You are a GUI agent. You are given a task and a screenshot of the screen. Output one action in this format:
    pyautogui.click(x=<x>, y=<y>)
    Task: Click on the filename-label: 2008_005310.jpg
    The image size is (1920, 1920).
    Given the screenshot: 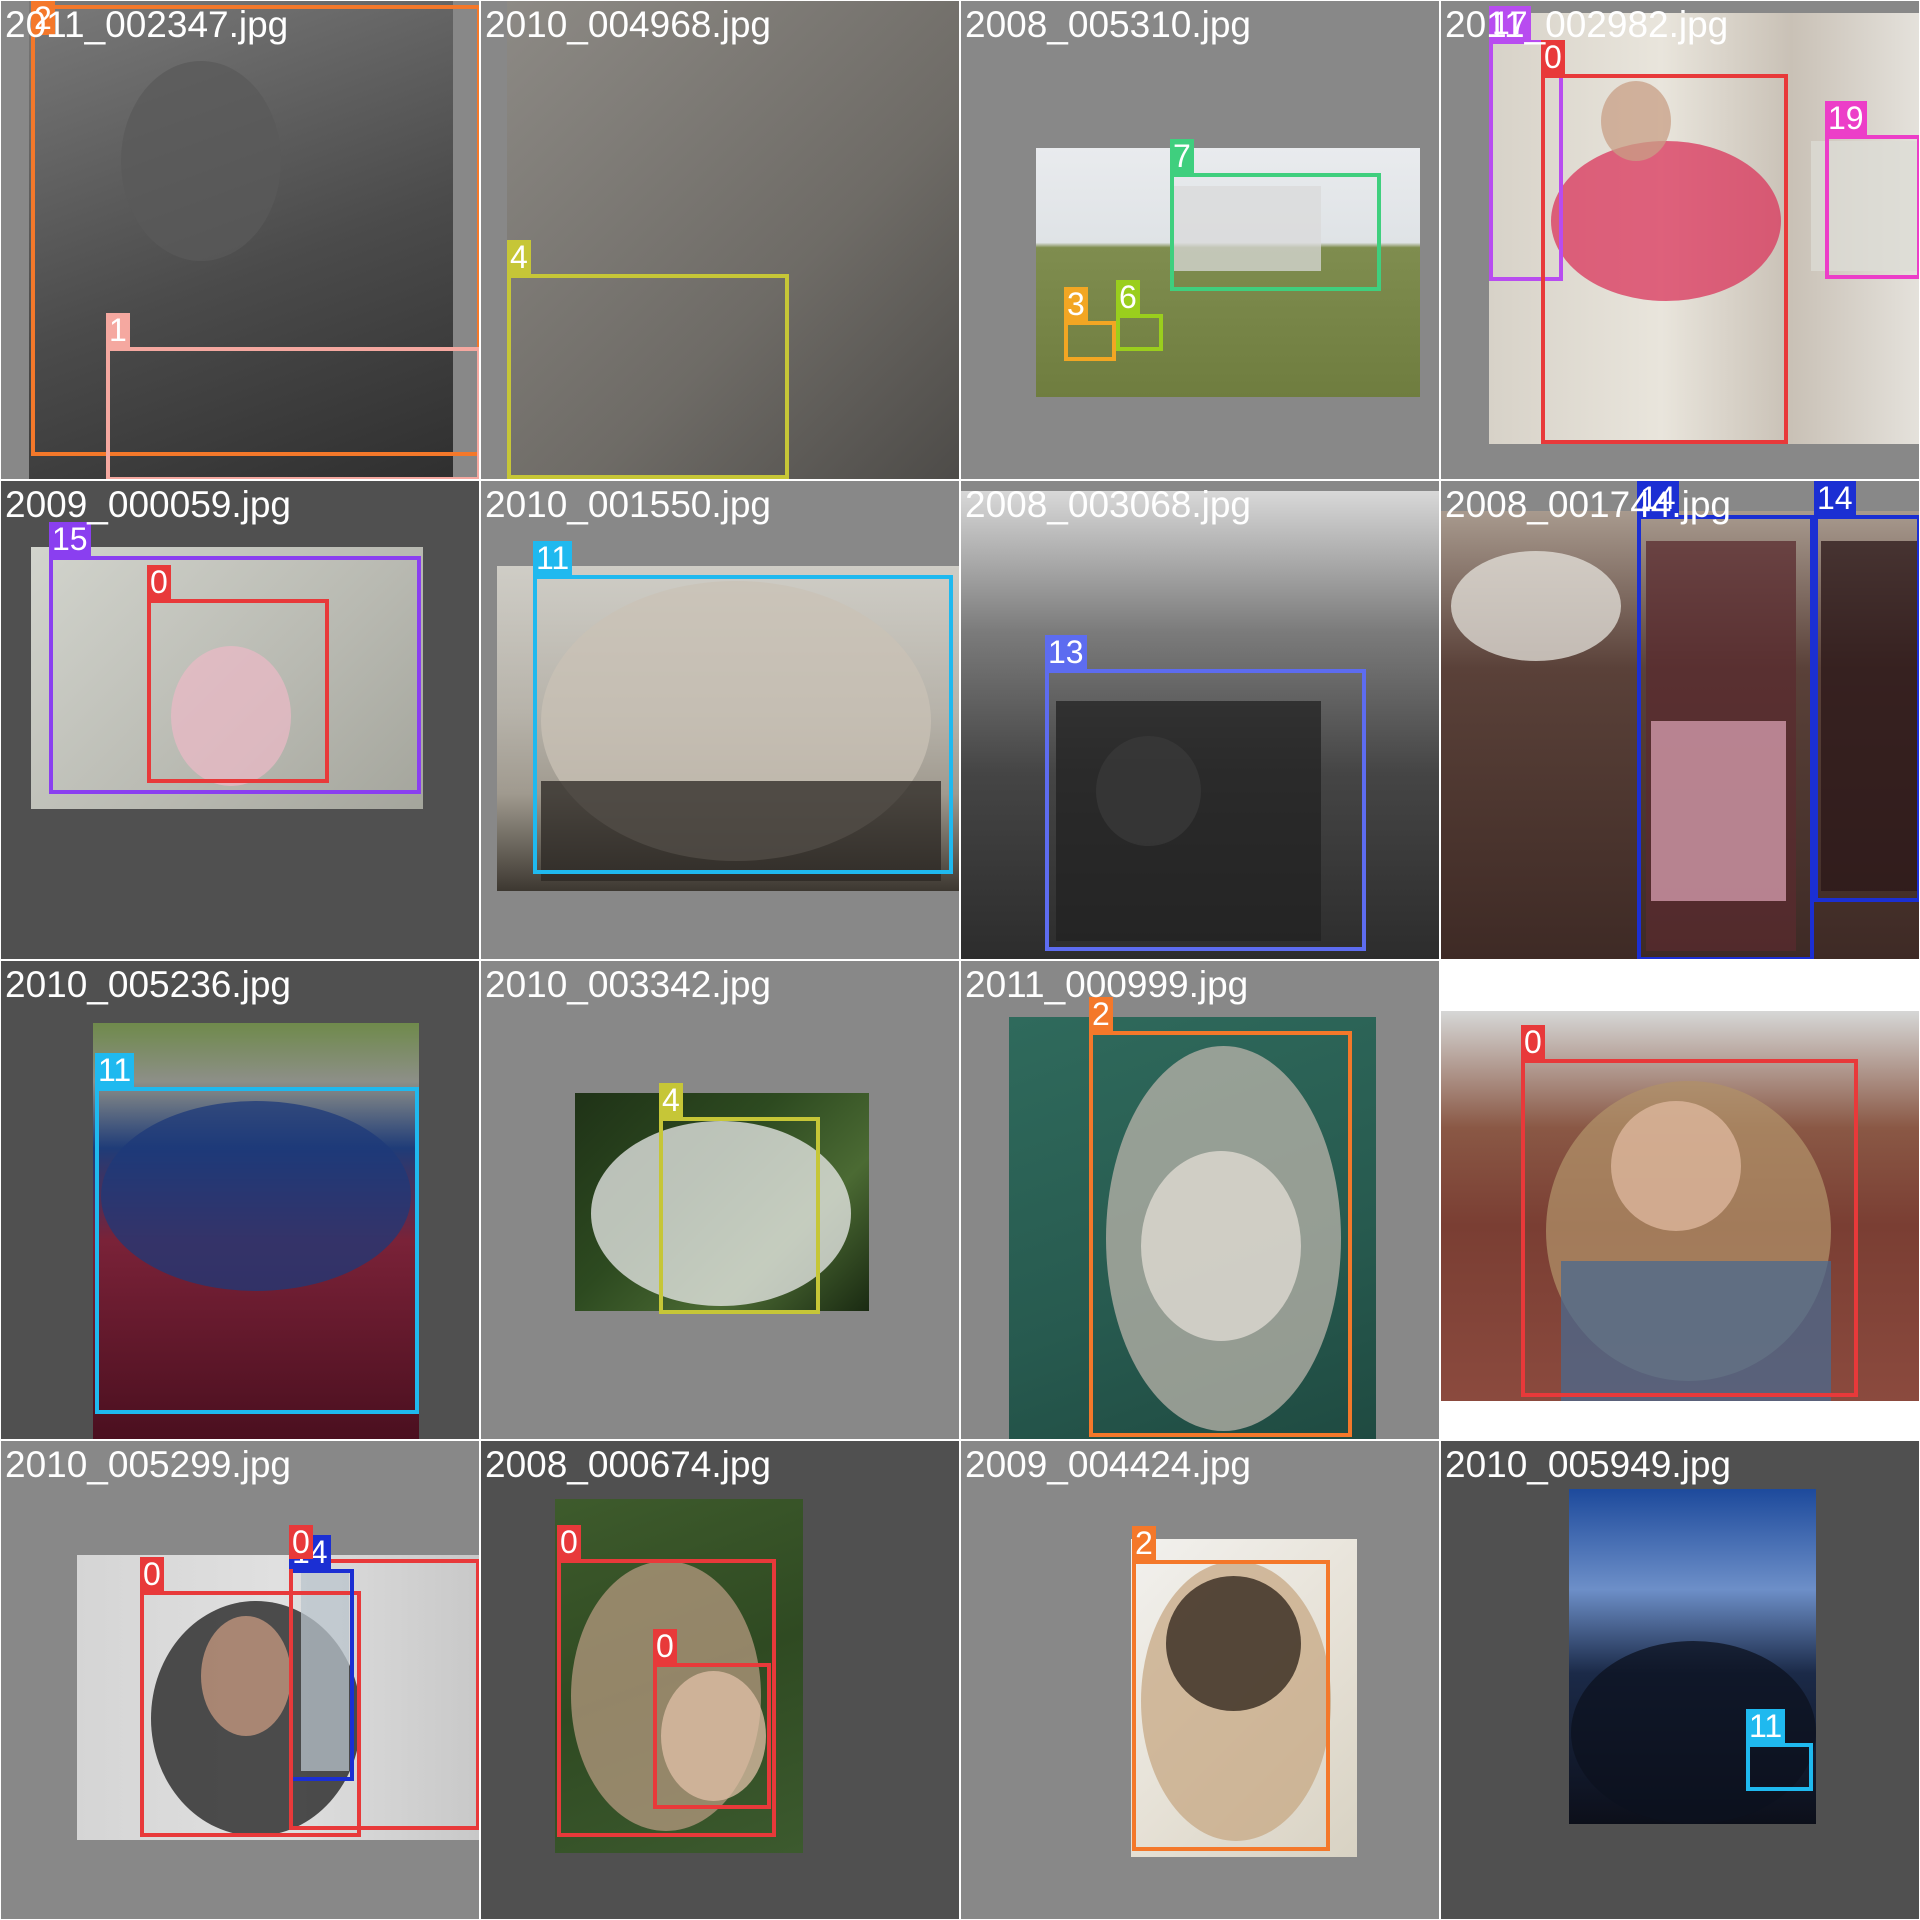 What is the action you would take?
    pyautogui.click(x=1108, y=24)
    